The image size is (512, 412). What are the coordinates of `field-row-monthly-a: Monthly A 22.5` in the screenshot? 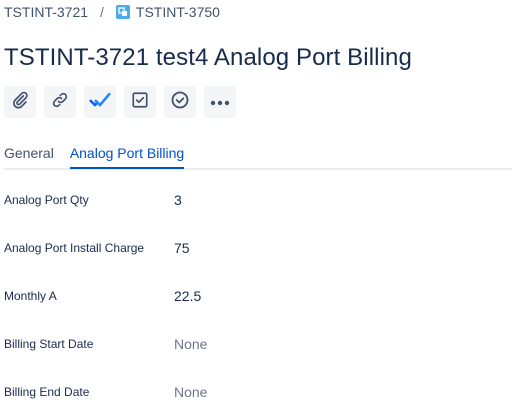 It's located at (254, 296).